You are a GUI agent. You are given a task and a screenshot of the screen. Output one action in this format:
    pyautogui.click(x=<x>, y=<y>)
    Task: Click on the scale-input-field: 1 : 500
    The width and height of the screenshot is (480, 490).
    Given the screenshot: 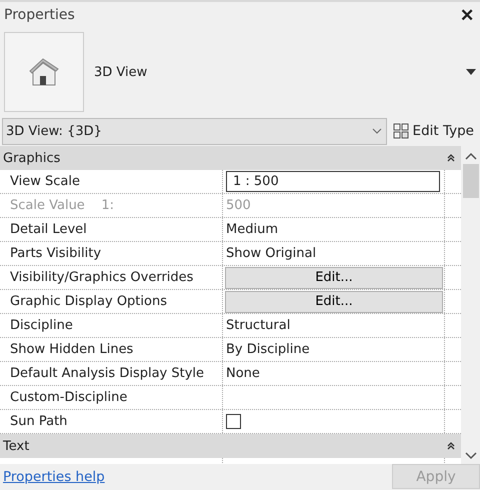 What is the action you would take?
    pyautogui.click(x=333, y=181)
    